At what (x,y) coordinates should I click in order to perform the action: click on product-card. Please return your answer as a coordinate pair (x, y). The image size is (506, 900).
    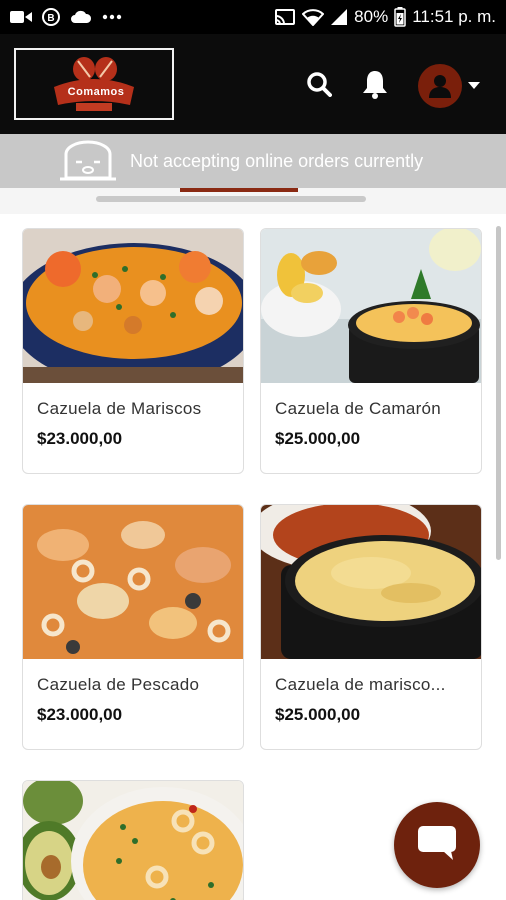
    Looking at the image, I should click on (133, 840).